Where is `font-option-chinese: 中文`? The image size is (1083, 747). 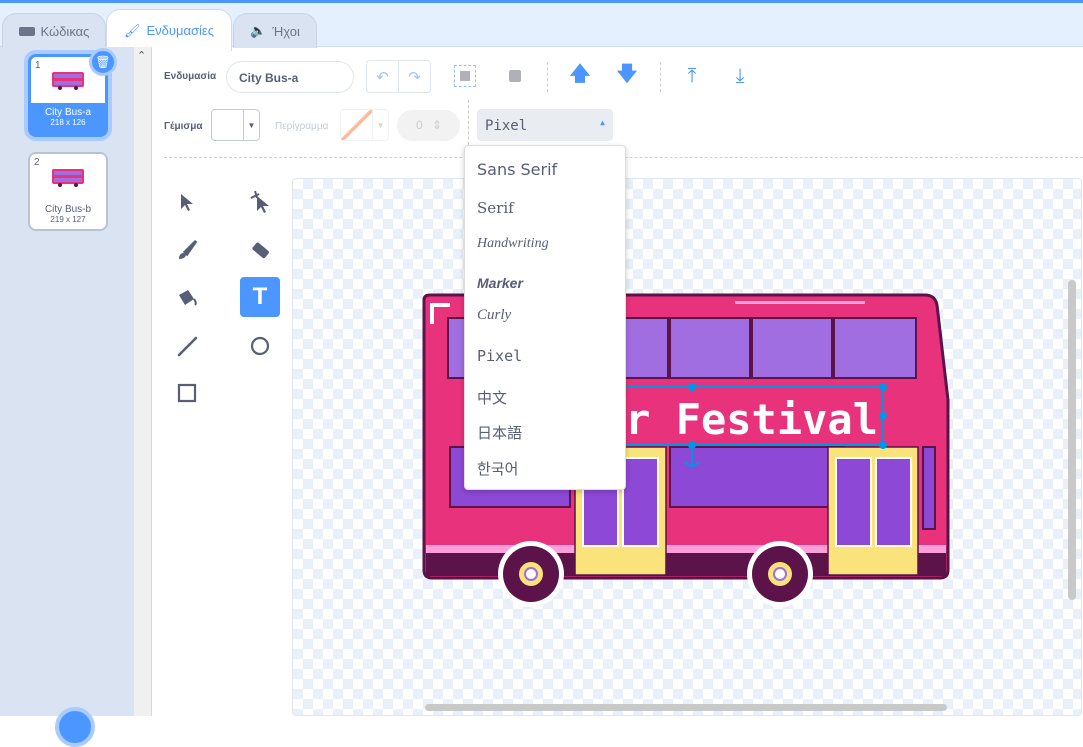
font-option-chinese: 中文 is located at coordinates (492, 397).